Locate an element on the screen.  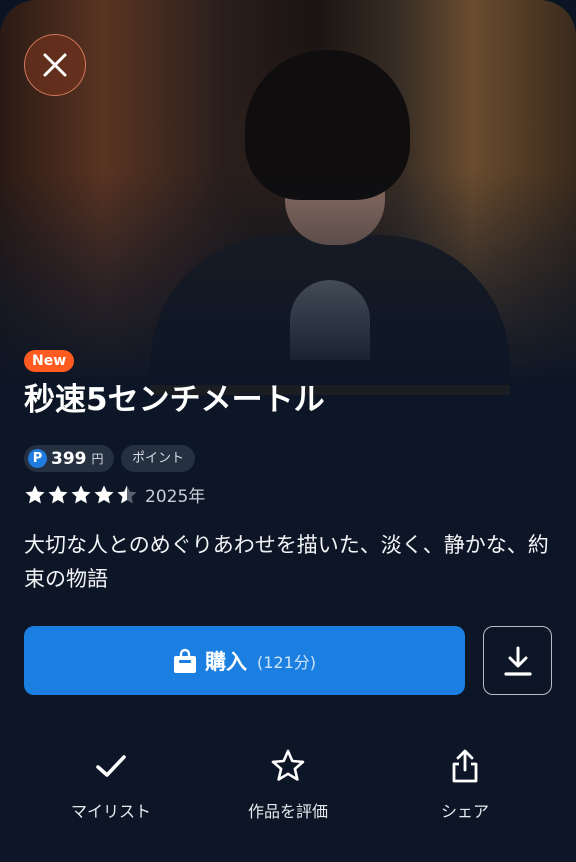
download-button is located at coordinates (517, 660).